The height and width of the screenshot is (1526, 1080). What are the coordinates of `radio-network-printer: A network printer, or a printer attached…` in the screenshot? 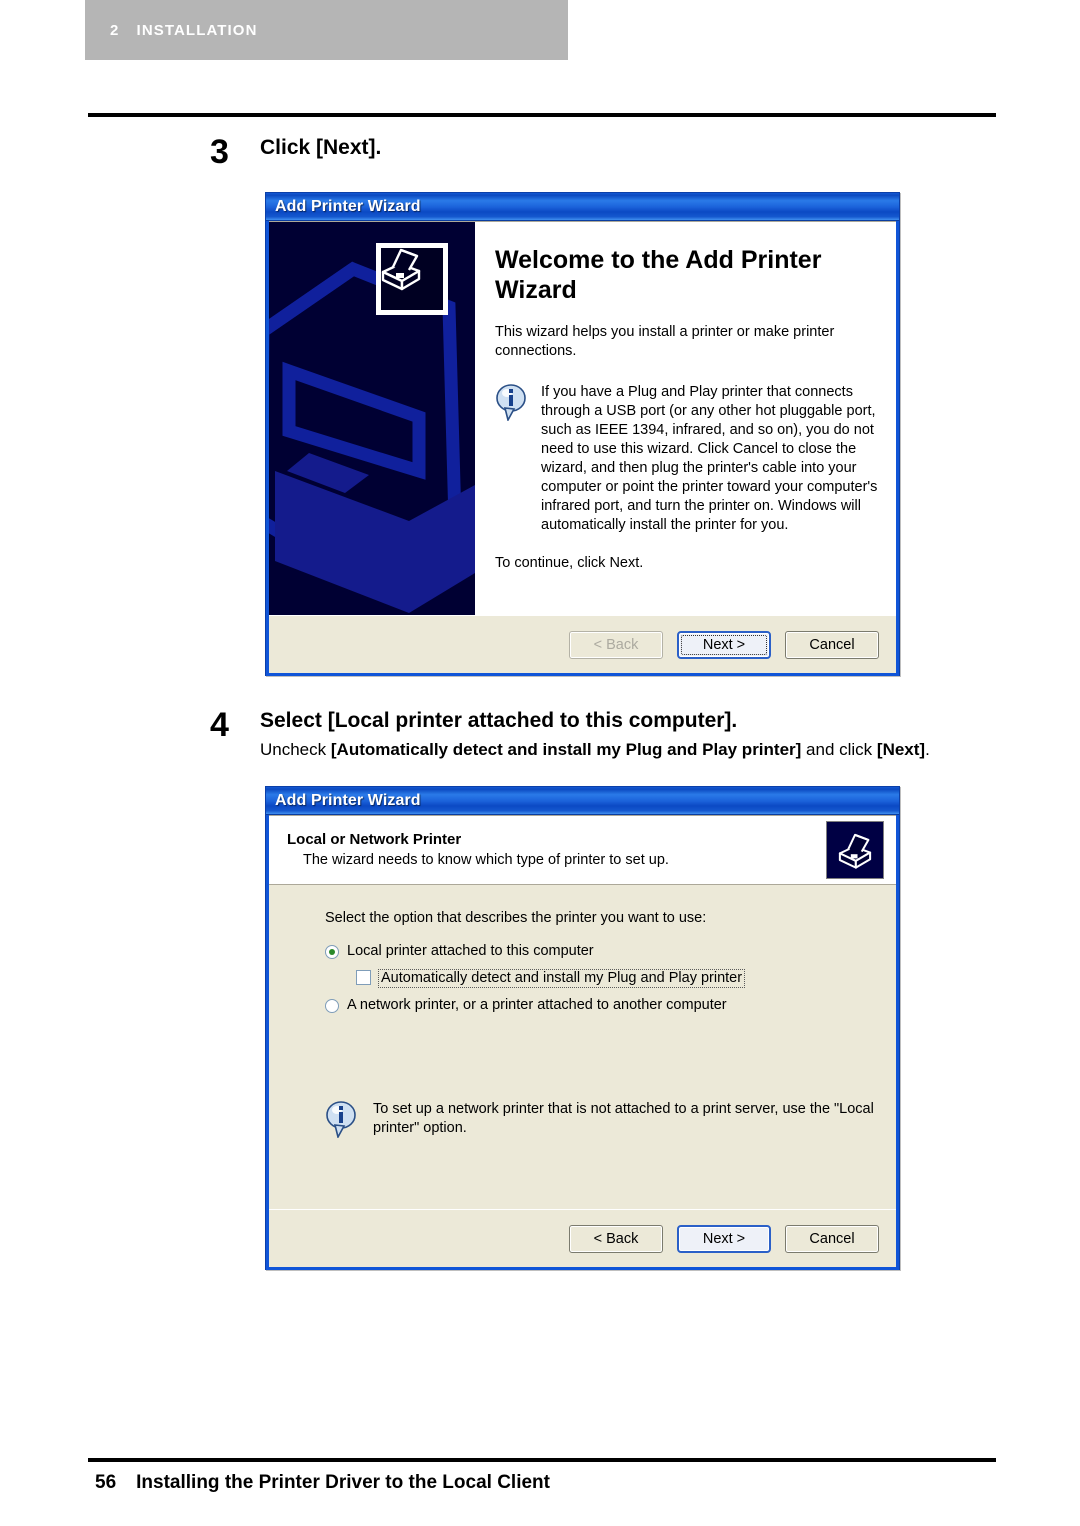 It's located at (610, 1005).